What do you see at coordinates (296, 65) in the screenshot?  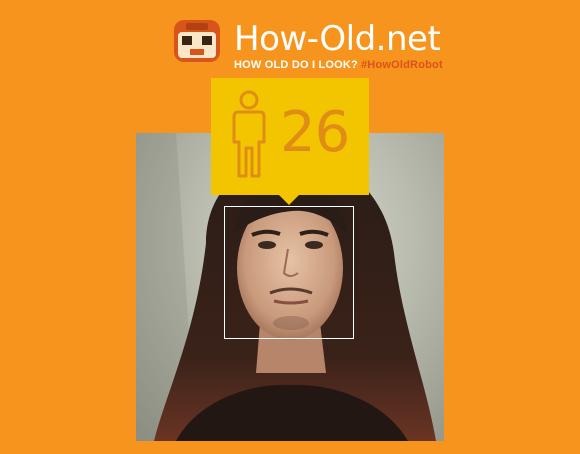 I see `tagline-question: HOW OLD DO I LOOK?` at bounding box center [296, 65].